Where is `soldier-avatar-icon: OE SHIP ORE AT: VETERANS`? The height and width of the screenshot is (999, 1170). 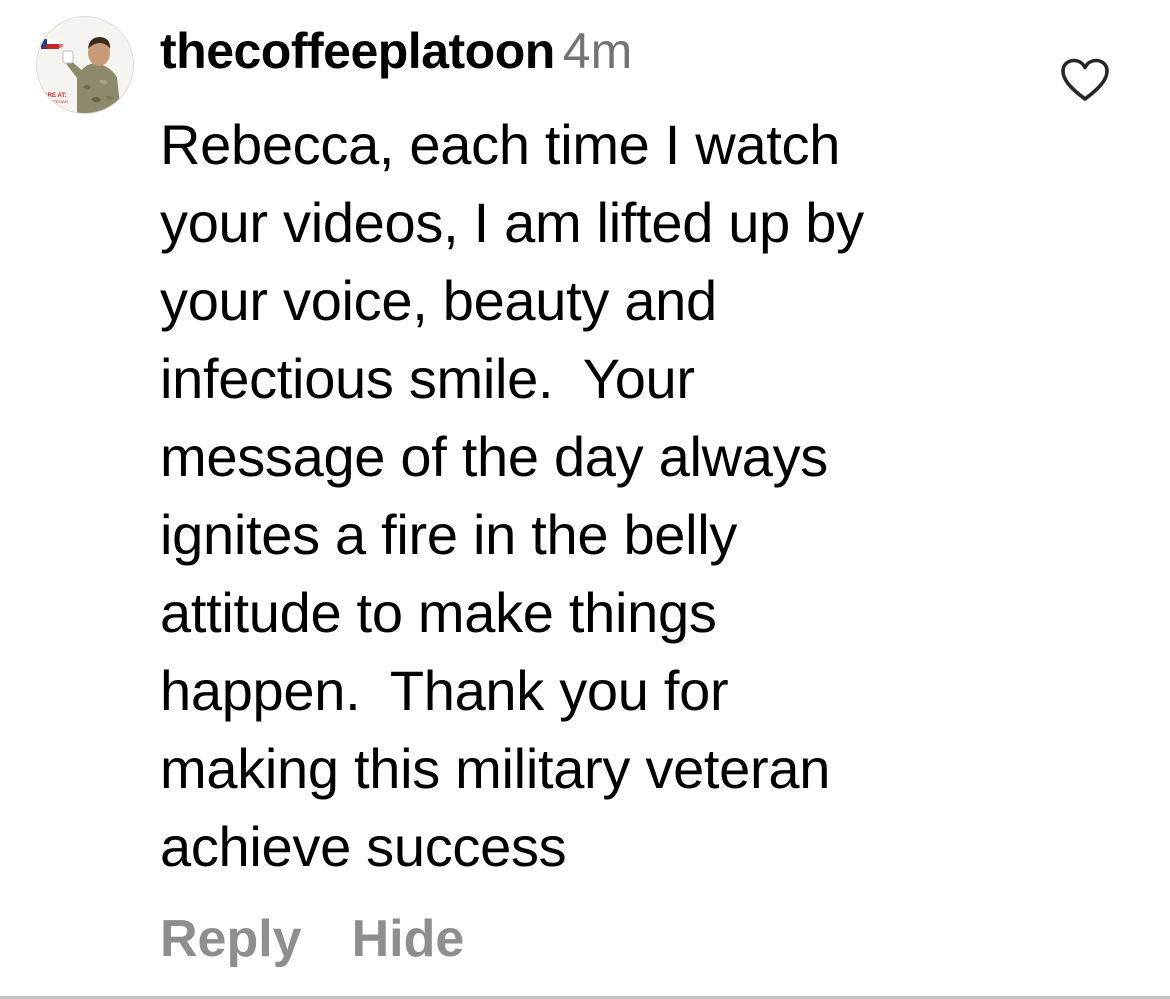
soldier-avatar-icon: OE SHIP ORE AT: VETERANS is located at coordinates (85, 65).